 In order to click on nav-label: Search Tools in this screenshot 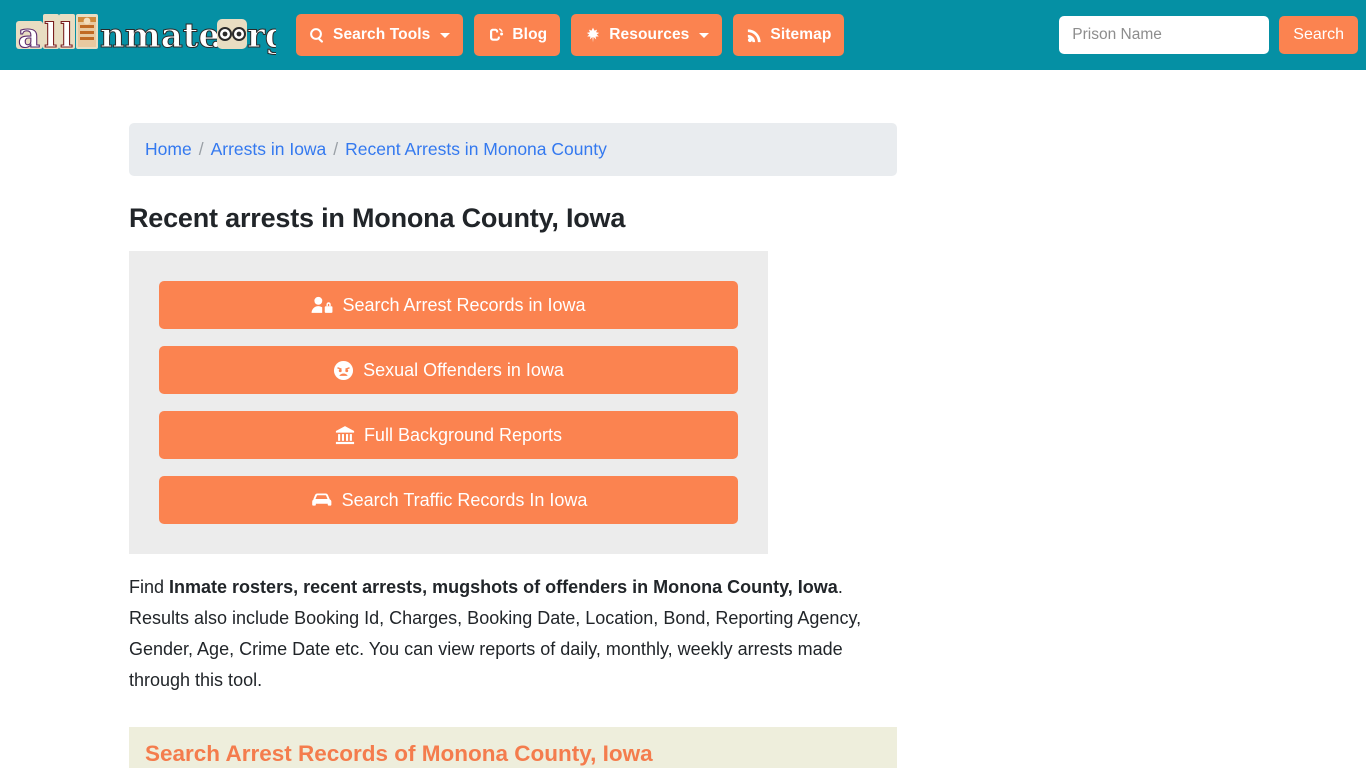, I will do `click(382, 34)`.